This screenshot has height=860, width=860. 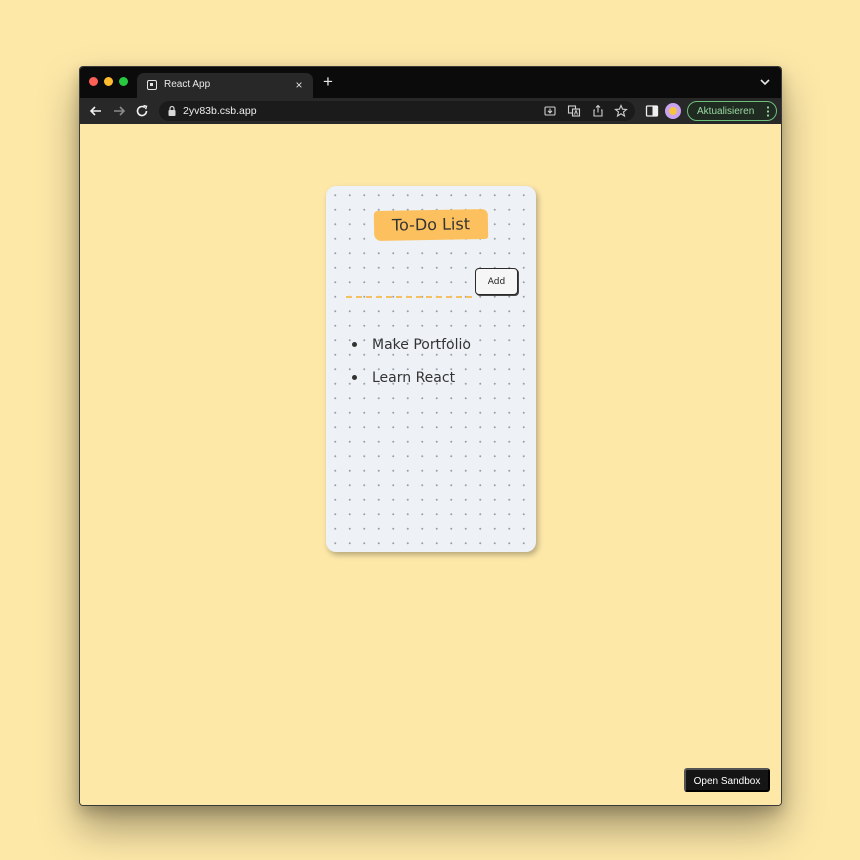 What do you see at coordinates (652, 111) in the screenshot?
I see `side-panel-icon` at bounding box center [652, 111].